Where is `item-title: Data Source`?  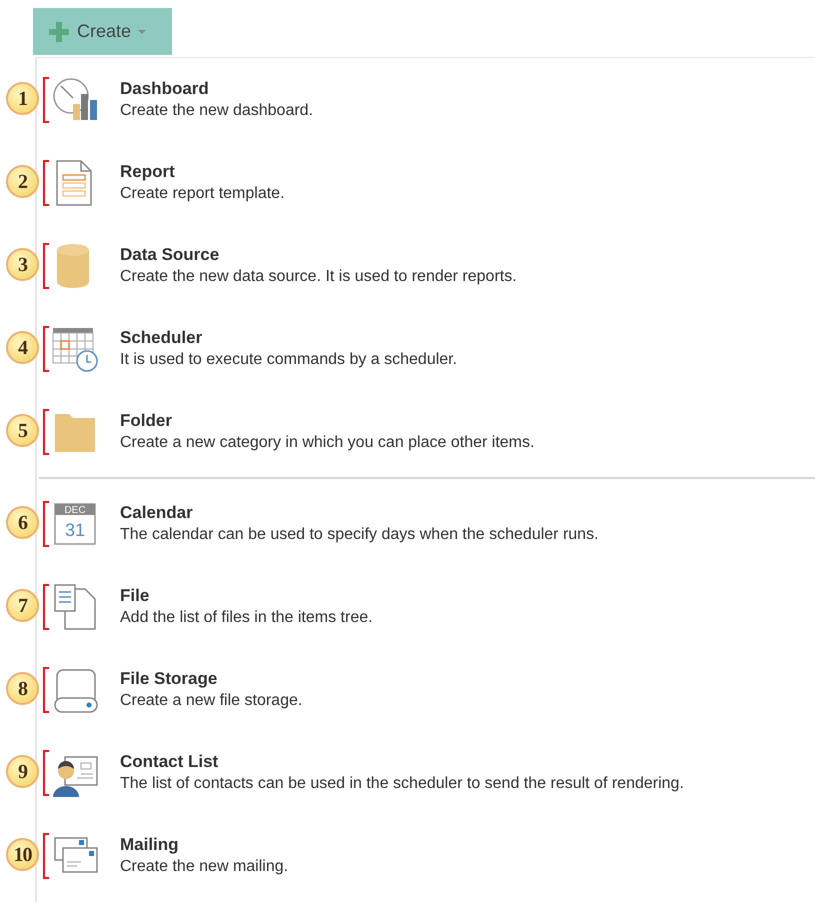
item-title: Data Source is located at coordinates (170, 255).